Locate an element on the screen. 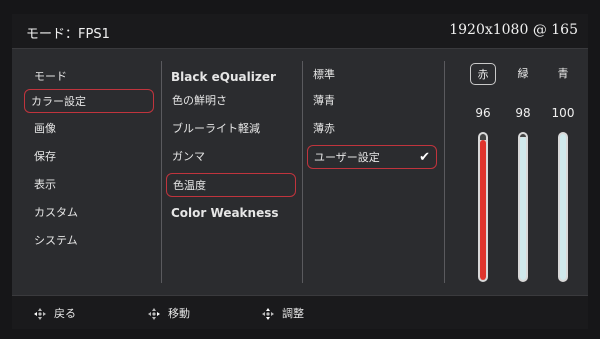  green-slider is located at coordinates (523, 207).